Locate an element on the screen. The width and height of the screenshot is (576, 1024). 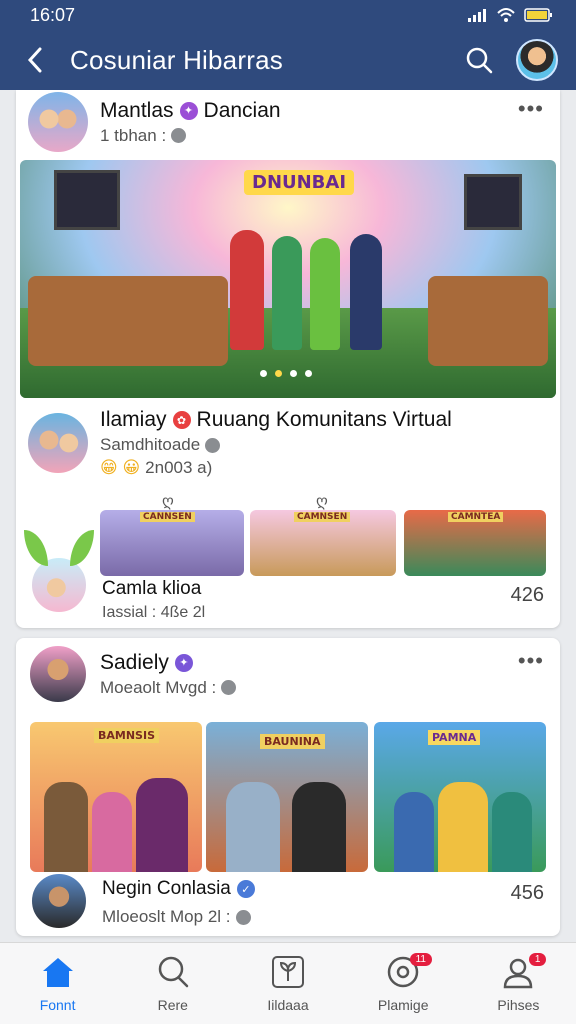
post-timestamp: Samdhitoade is located at coordinates (150, 444).